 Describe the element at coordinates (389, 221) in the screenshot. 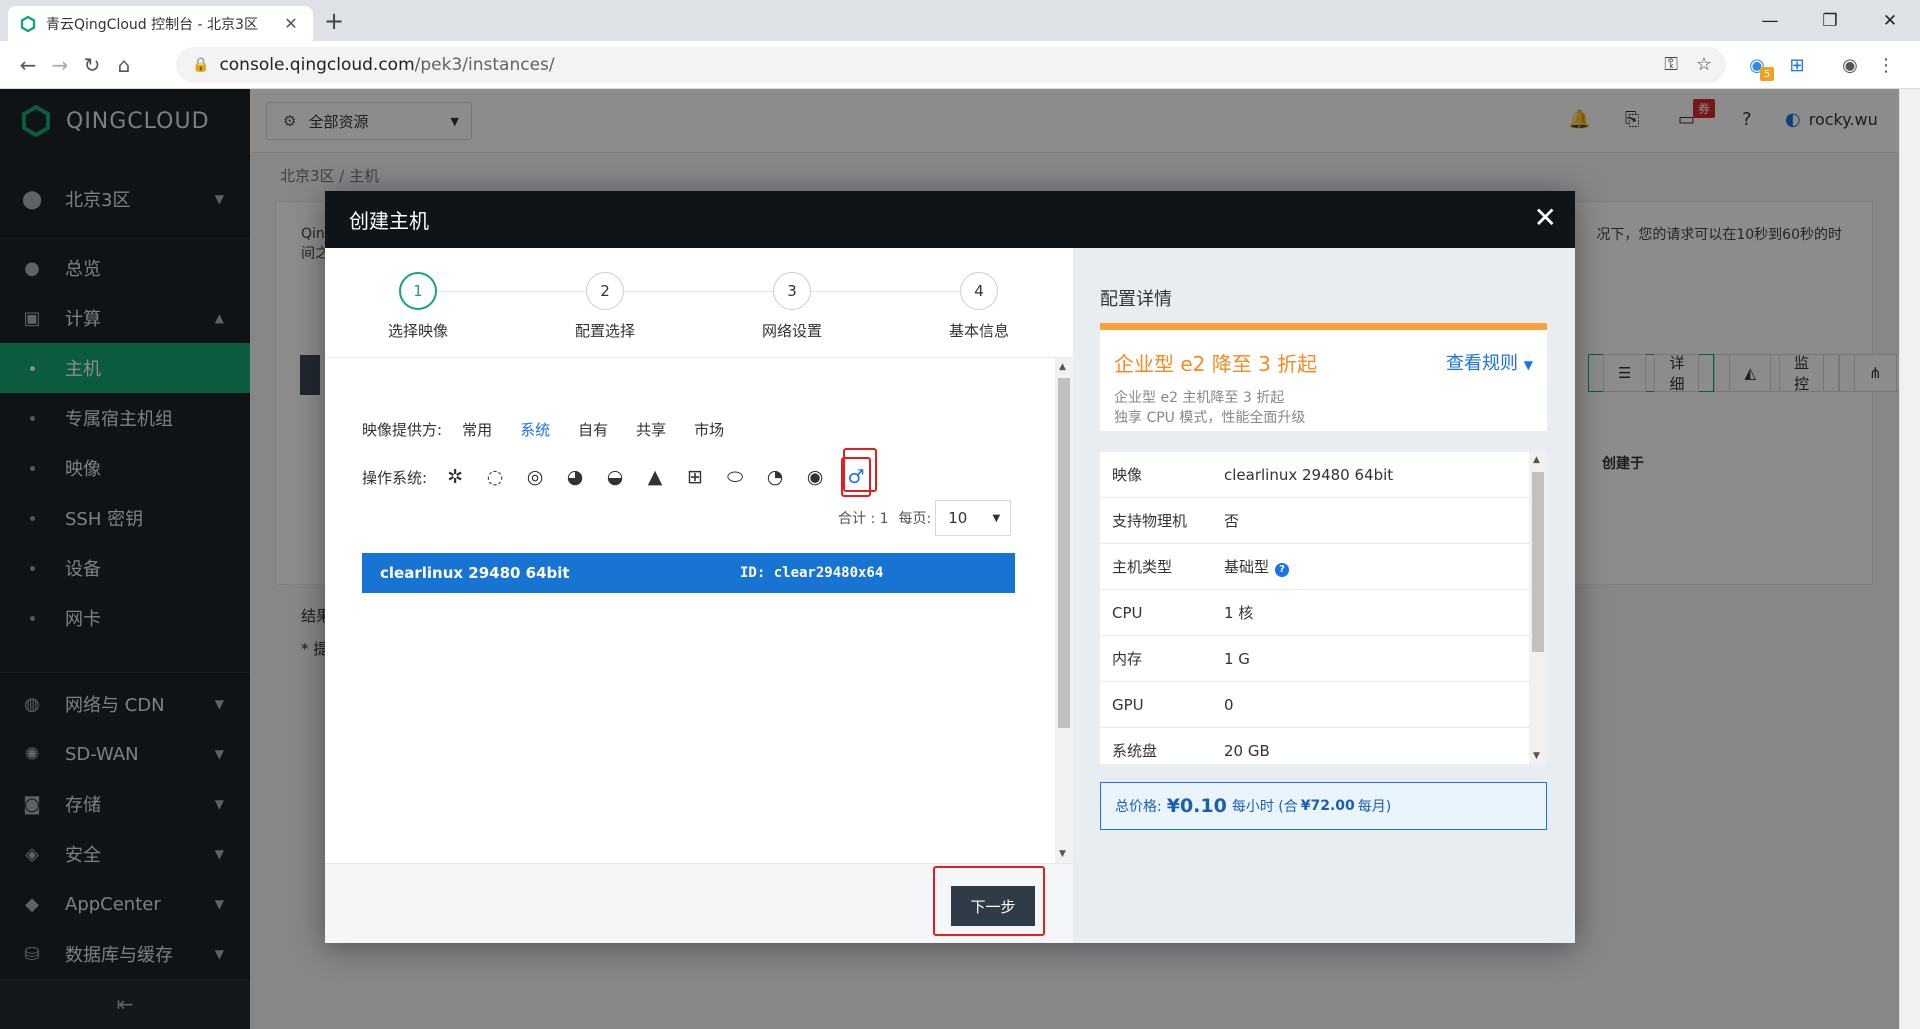

I see `dialog-title: 创建主机` at that location.